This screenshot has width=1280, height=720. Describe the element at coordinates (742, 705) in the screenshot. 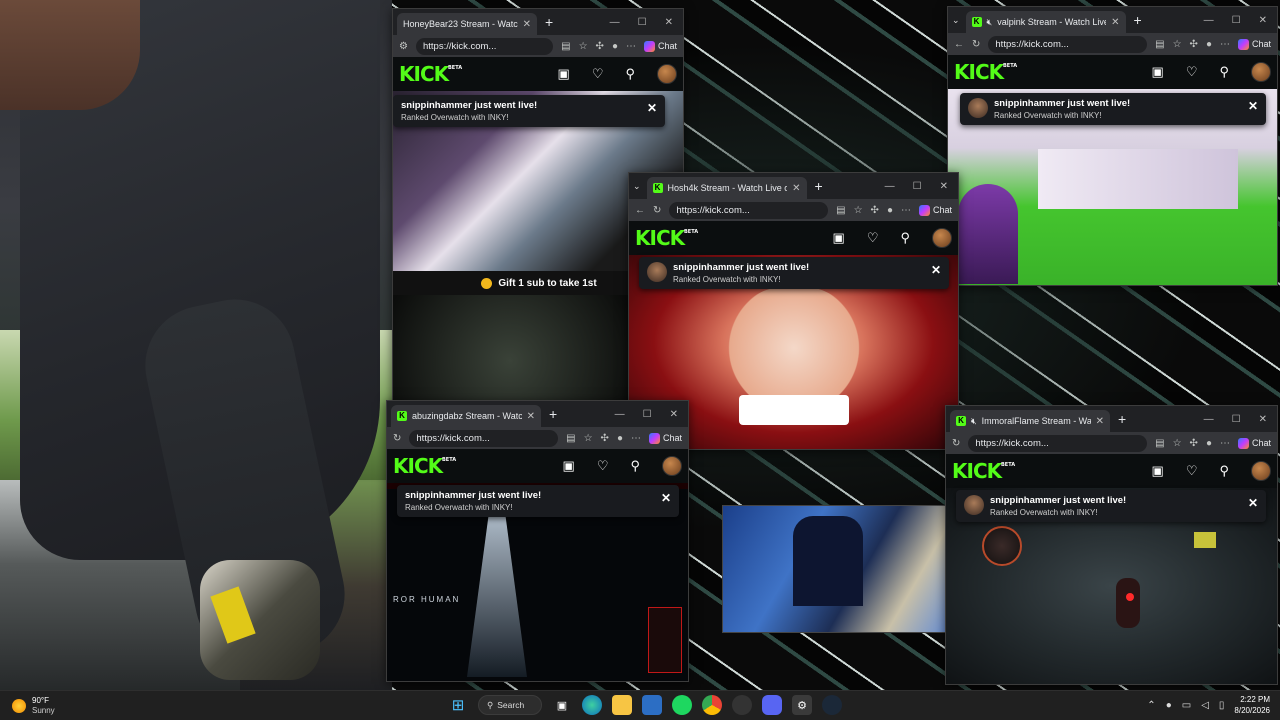

I see `app-icon` at that location.